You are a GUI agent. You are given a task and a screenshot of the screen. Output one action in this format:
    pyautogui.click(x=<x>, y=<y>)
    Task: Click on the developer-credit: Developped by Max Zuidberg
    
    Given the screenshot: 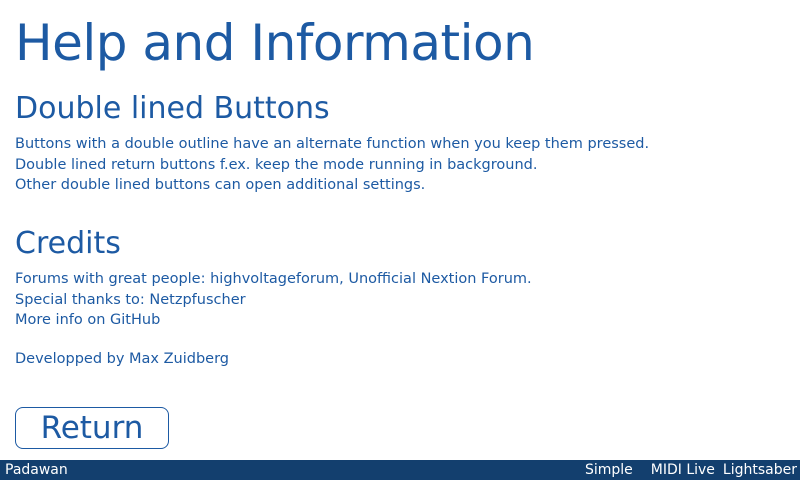 What is the action you would take?
    pyautogui.click(x=122, y=359)
    